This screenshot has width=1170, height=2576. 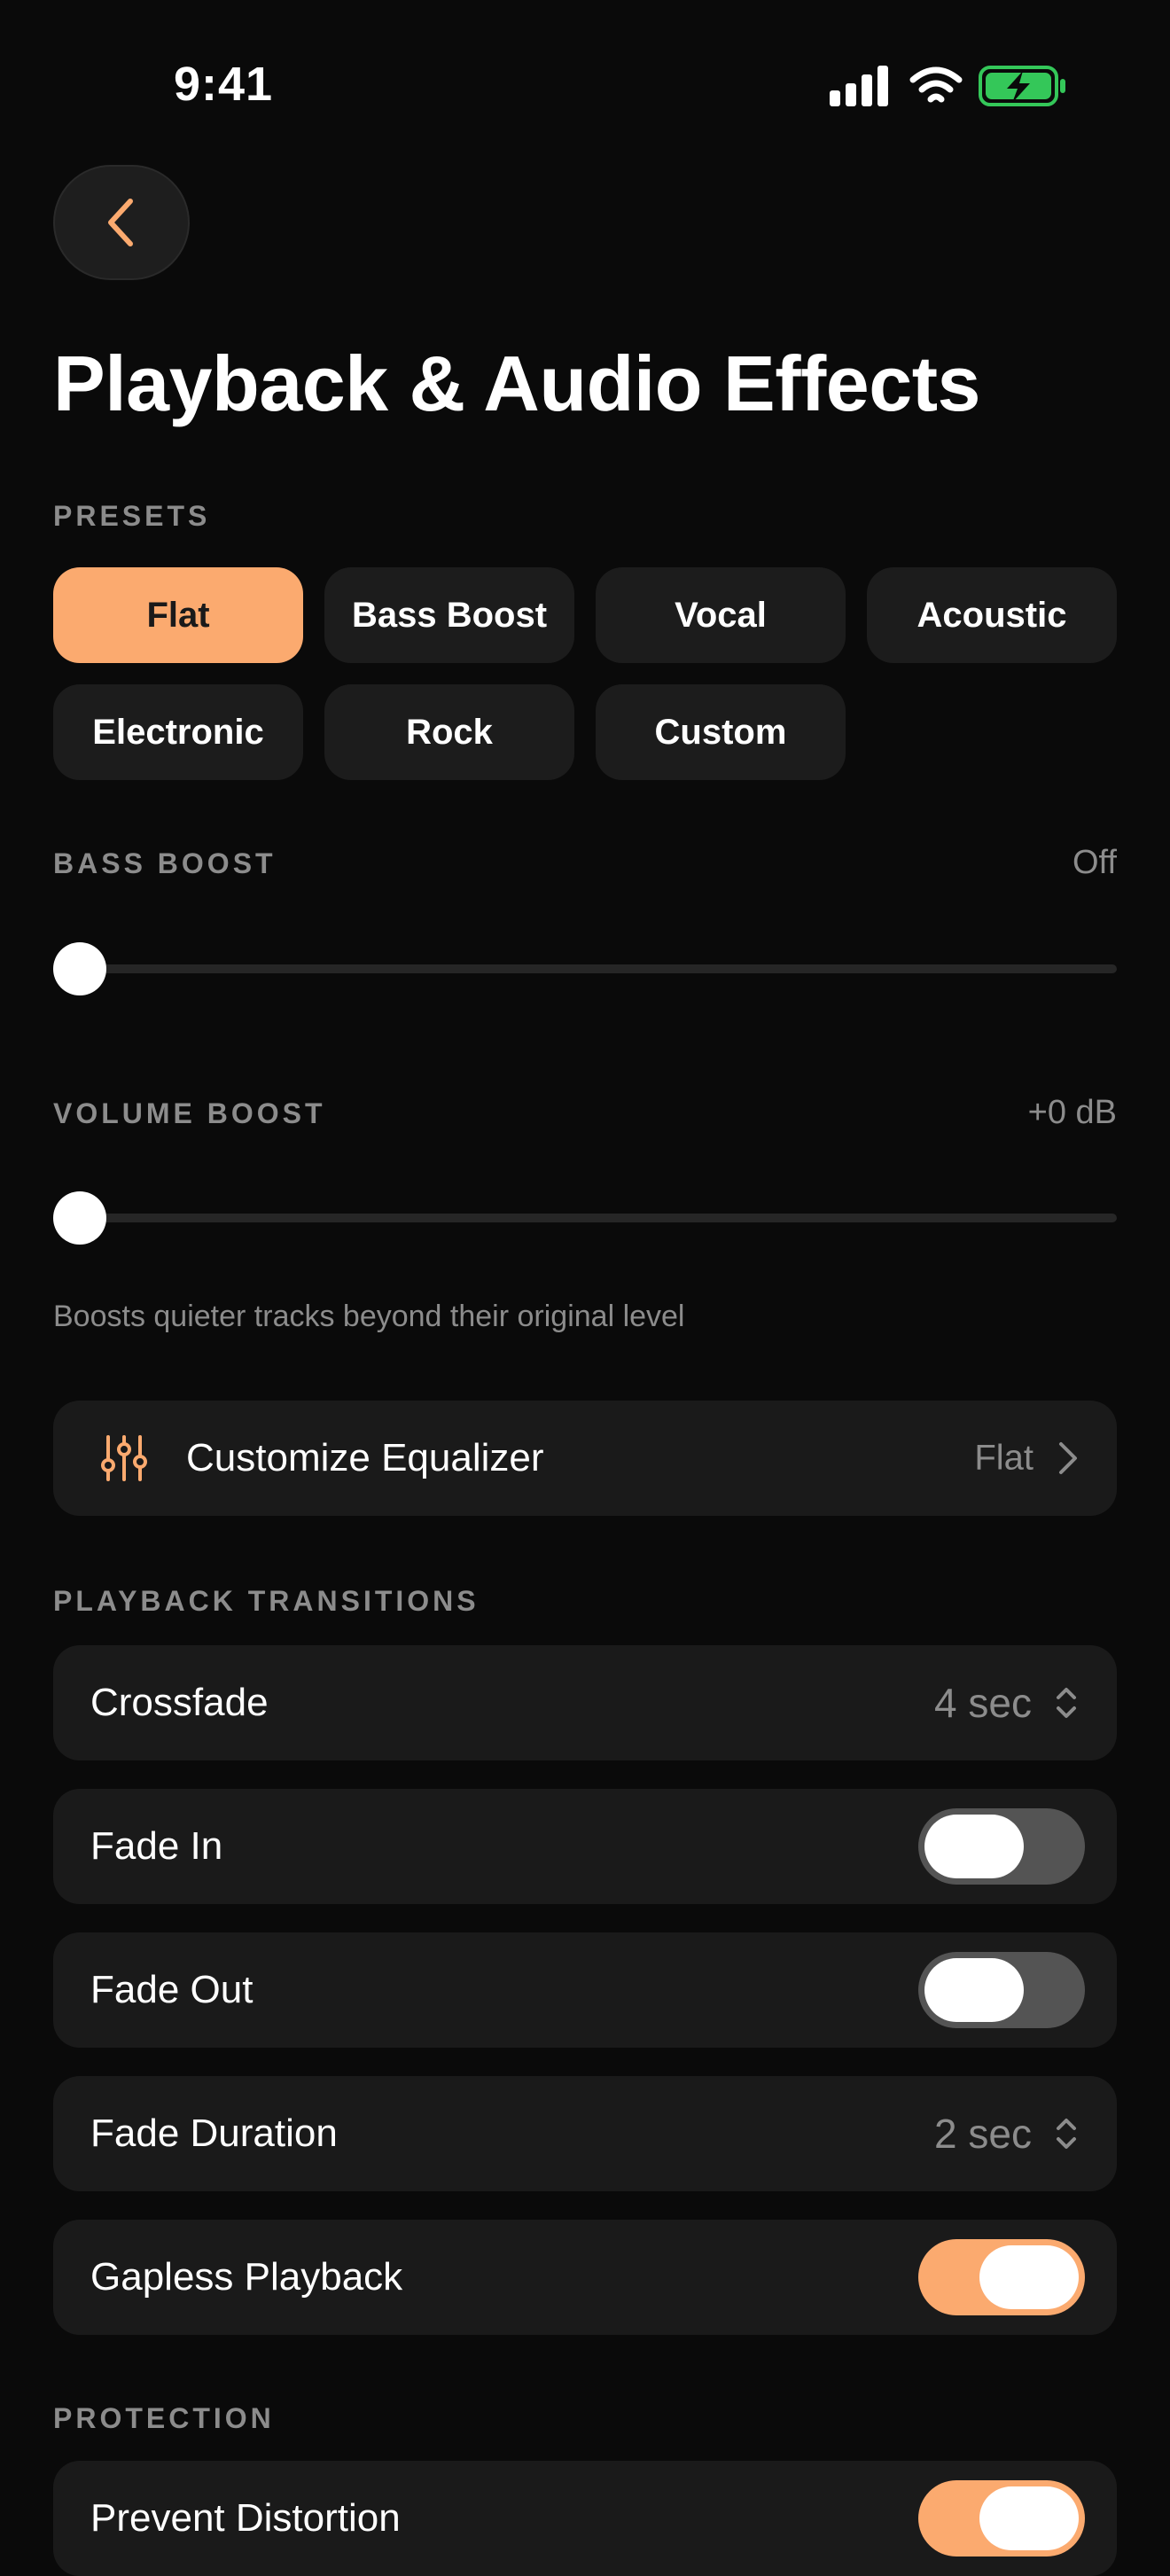 I want to click on chevron-right-icon, so click(x=1068, y=1458).